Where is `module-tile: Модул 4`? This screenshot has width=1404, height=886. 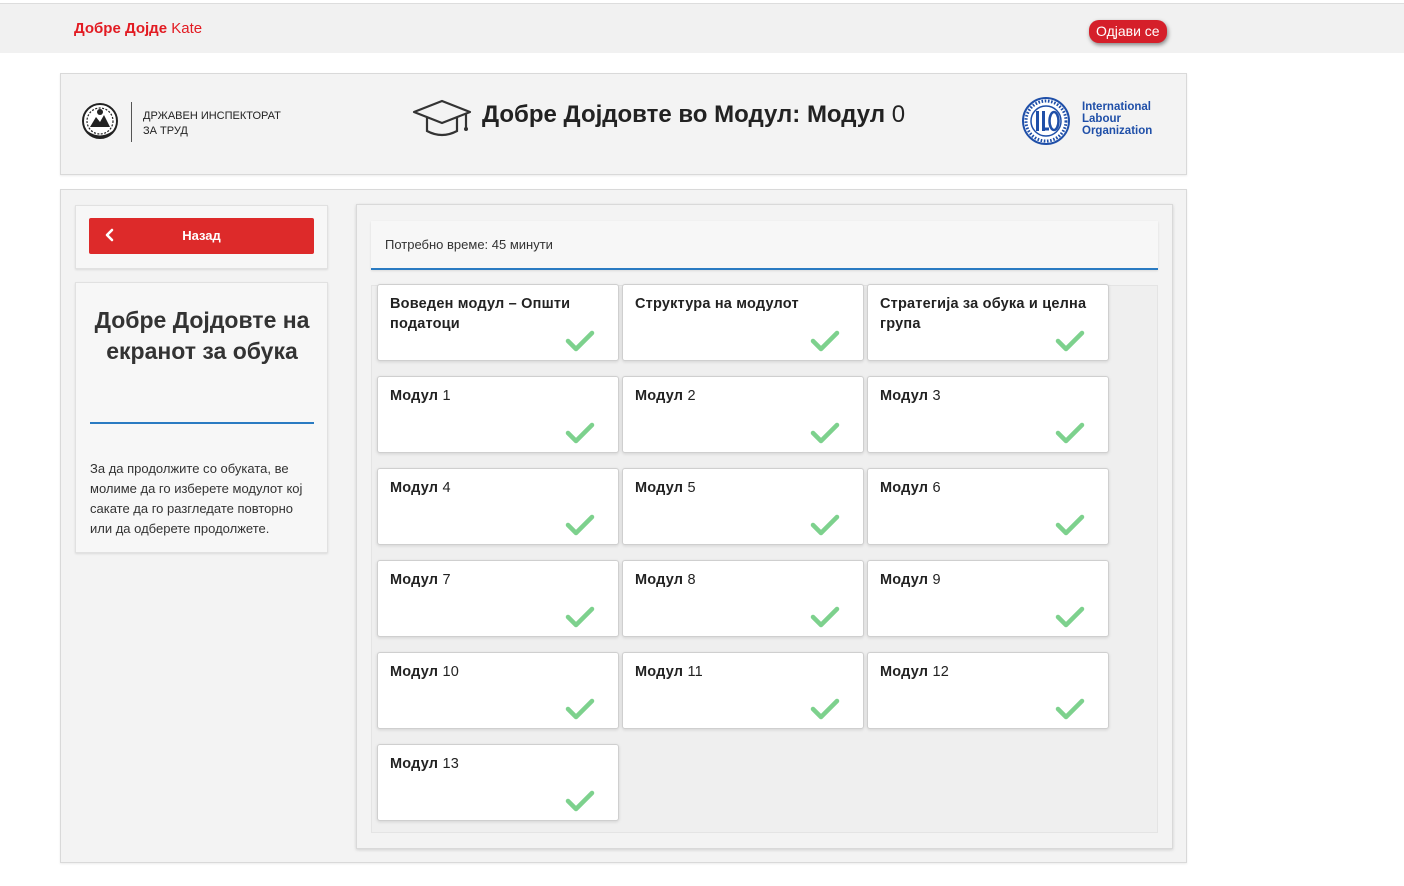 module-tile: Модул 4 is located at coordinates (498, 506).